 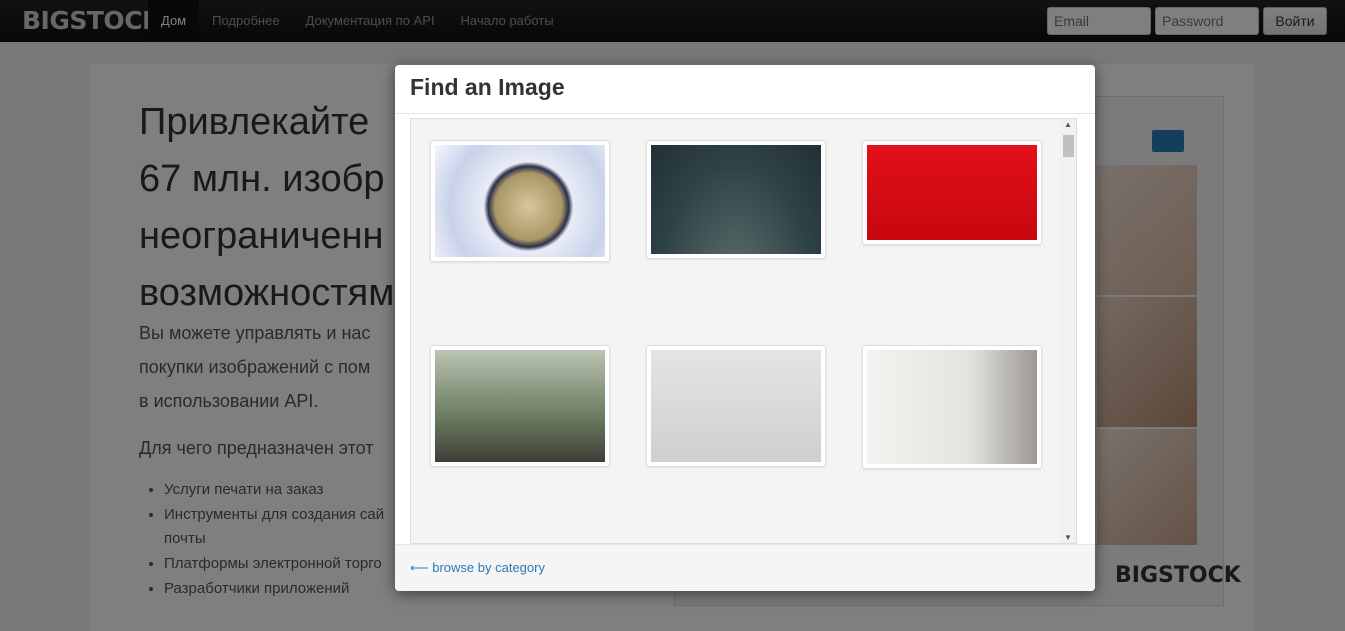 What do you see at coordinates (745, 567) in the screenshot?
I see `modal-footer: ⟵ browse by category` at bounding box center [745, 567].